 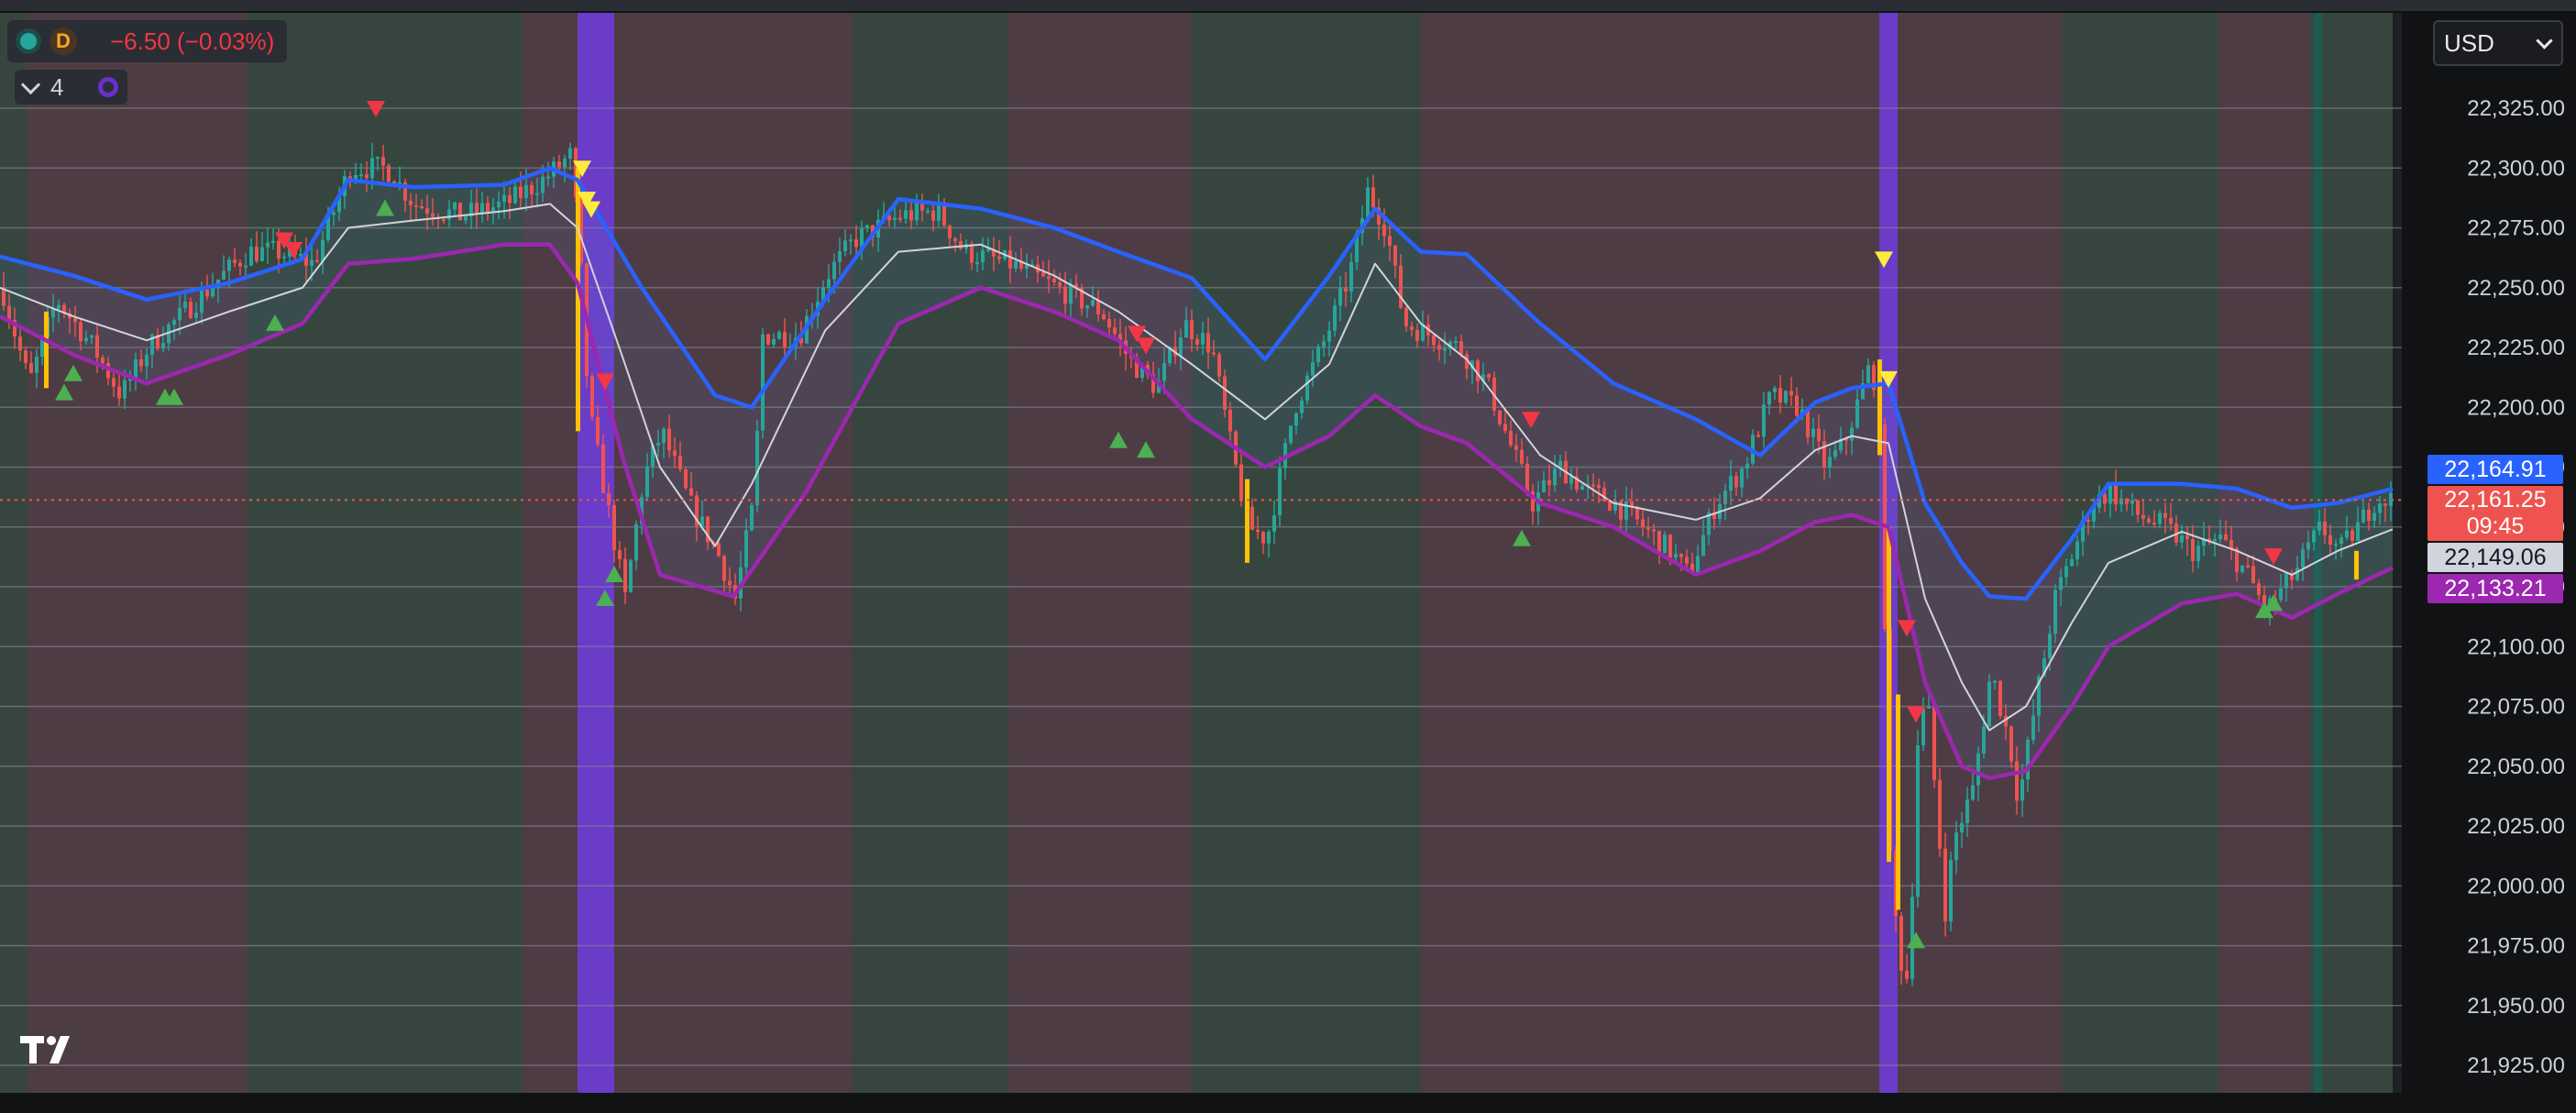 I want to click on indicators-toggle: 4, so click(x=71, y=87).